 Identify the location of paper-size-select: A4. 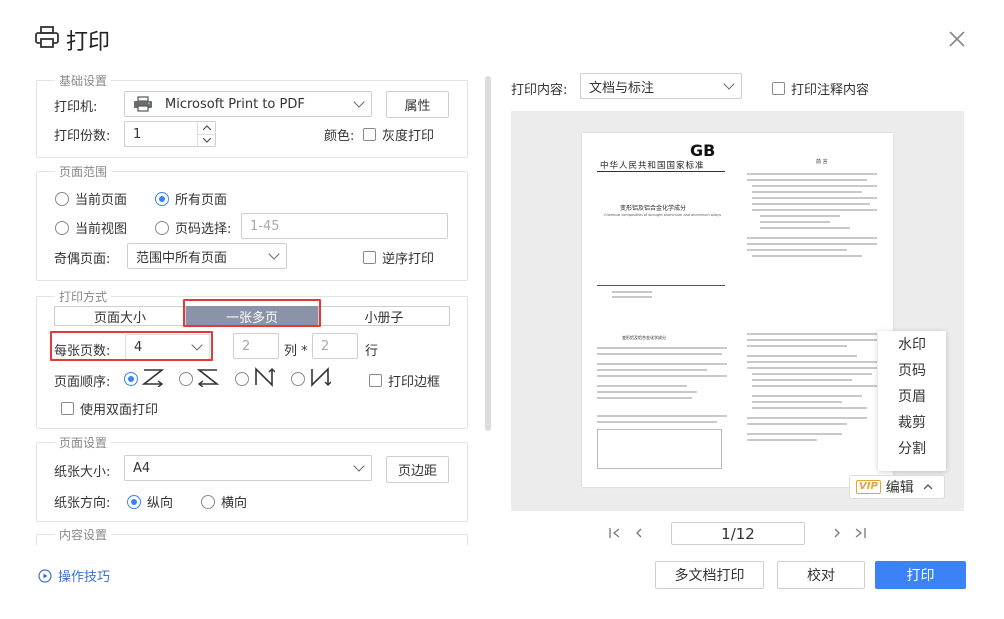
(248, 468).